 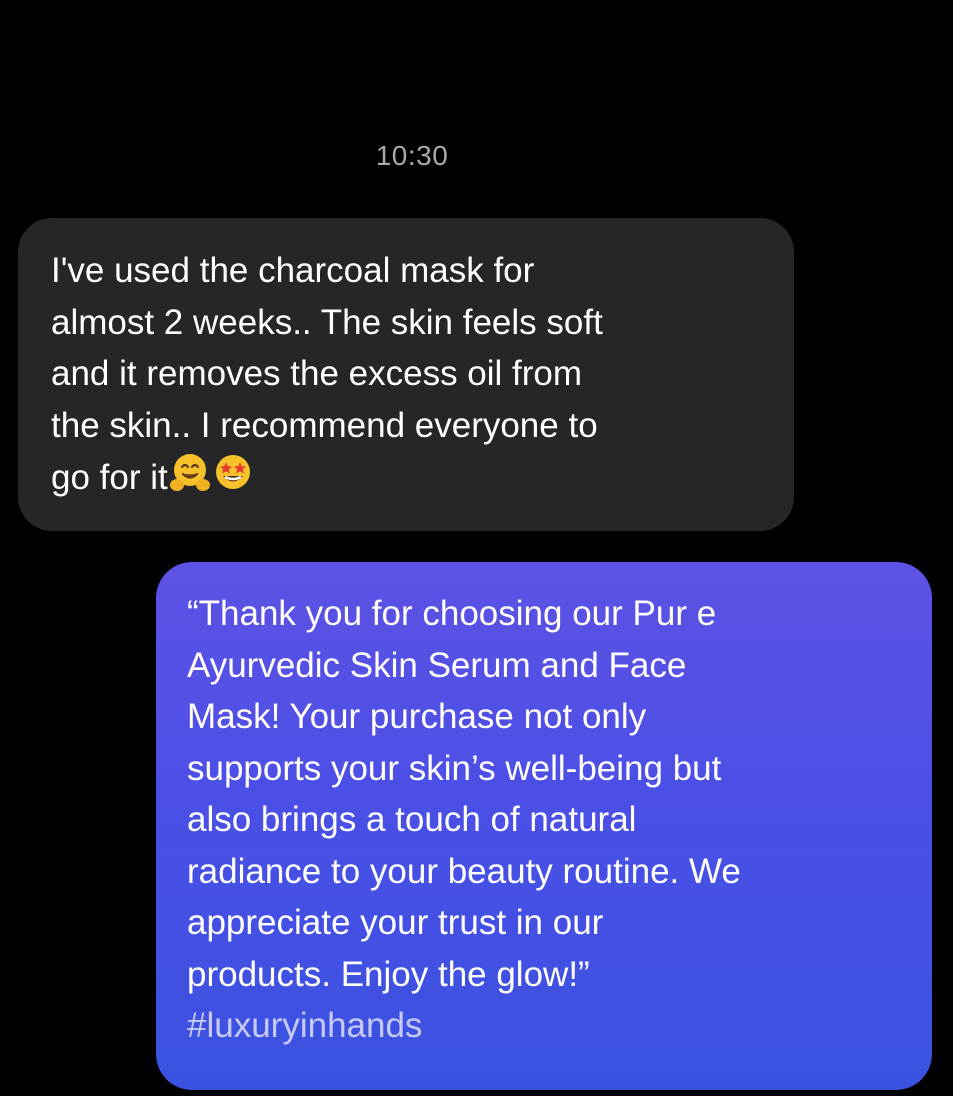 What do you see at coordinates (304, 1025) in the screenshot?
I see `hashtag-link: #luxuryinhands` at bounding box center [304, 1025].